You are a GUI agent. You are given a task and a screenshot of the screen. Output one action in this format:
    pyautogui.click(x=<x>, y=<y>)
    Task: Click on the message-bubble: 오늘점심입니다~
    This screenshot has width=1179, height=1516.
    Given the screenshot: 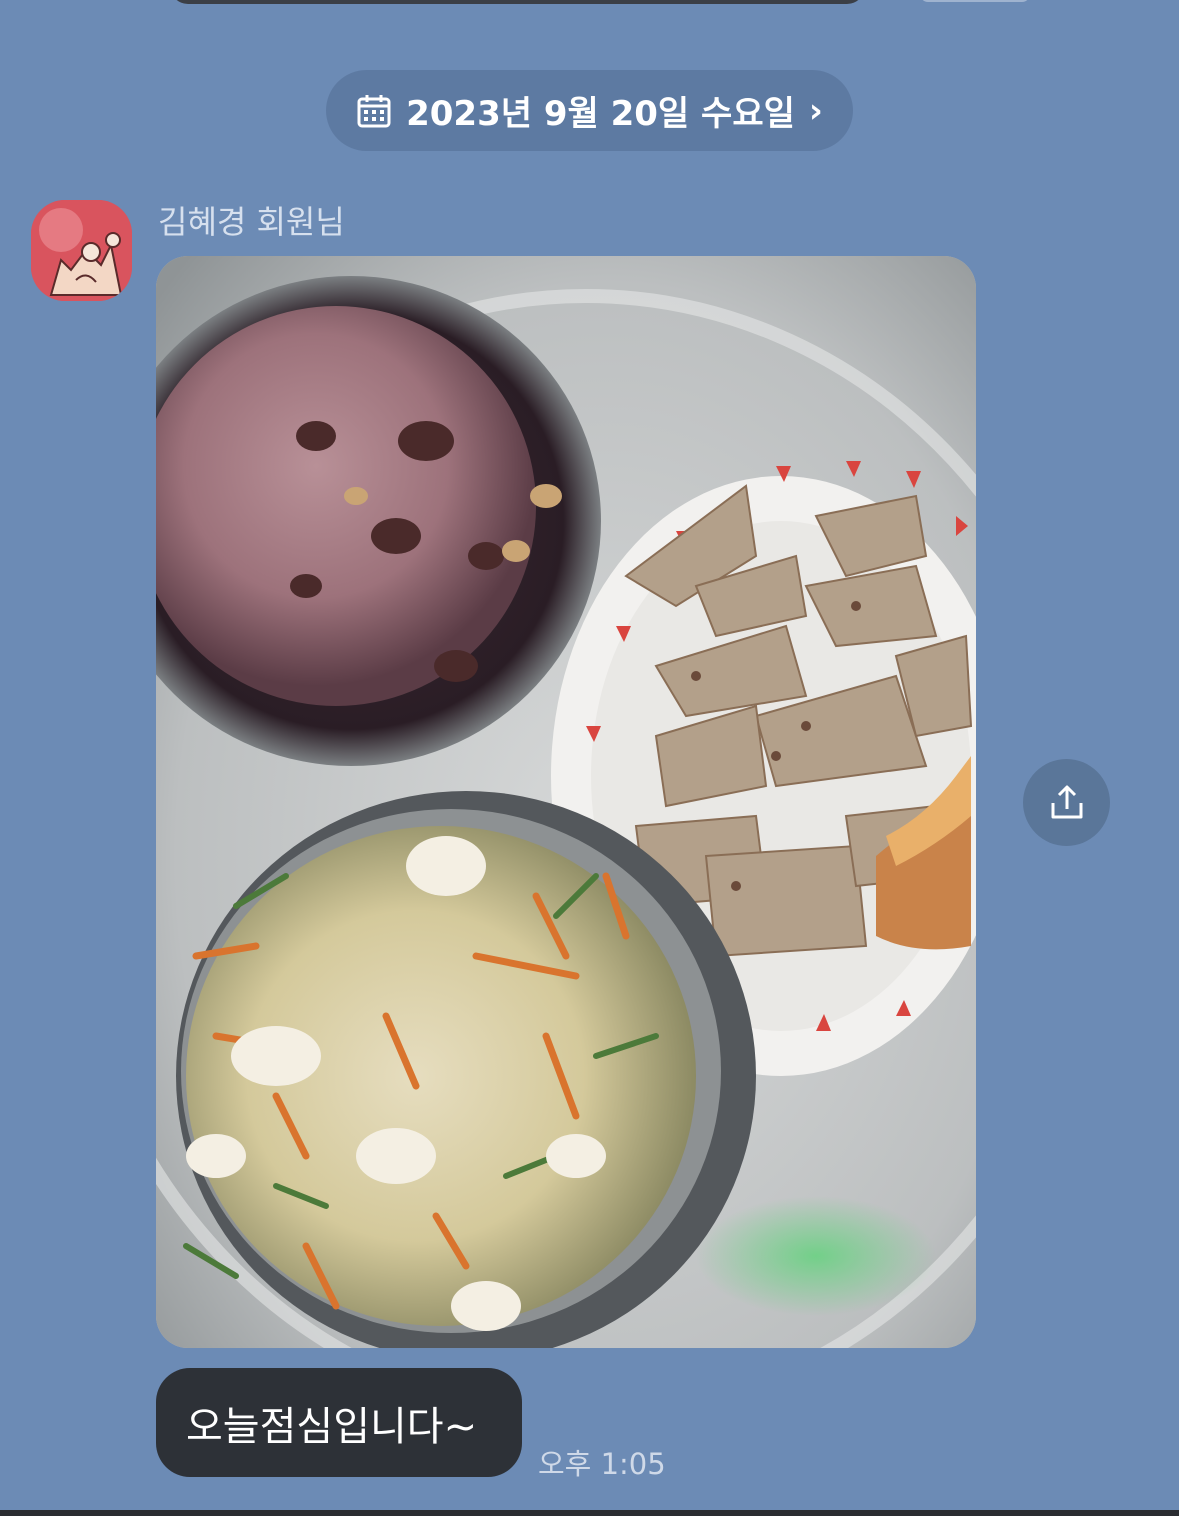 What is the action you would take?
    pyautogui.click(x=339, y=1422)
    